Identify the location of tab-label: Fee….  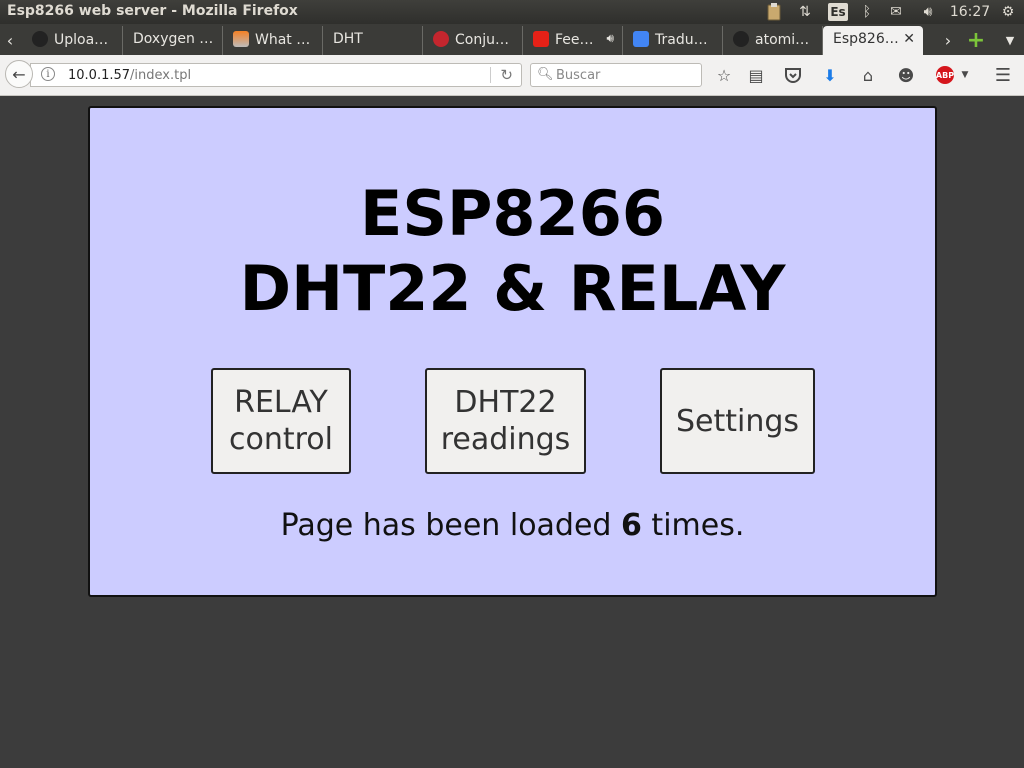
(574, 40).